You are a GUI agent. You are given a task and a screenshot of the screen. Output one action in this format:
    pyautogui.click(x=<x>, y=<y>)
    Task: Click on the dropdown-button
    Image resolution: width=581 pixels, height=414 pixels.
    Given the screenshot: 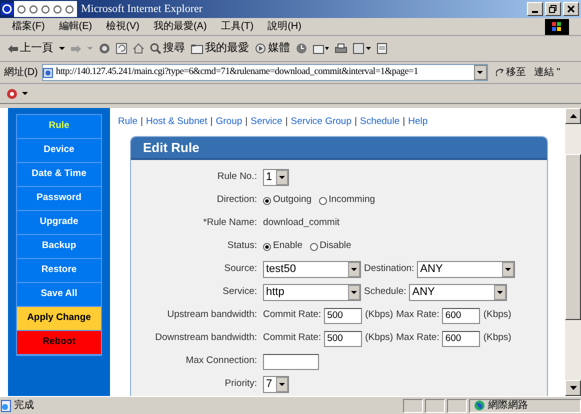 What is the action you would take?
    pyautogui.click(x=480, y=72)
    